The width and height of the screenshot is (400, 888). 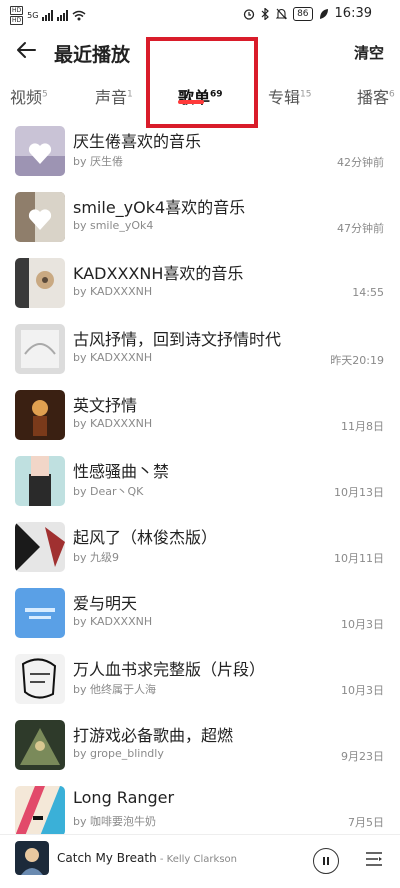 I want to click on playlist-title: 打游戏必备歌曲，超燃, so click(x=153, y=735).